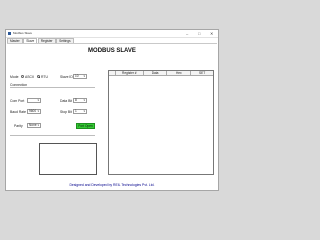 The width and height of the screenshot is (320, 240). Describe the element at coordinates (112, 34) in the screenshot. I see `title-bar: Modbus Slave – □ ✕` at that location.